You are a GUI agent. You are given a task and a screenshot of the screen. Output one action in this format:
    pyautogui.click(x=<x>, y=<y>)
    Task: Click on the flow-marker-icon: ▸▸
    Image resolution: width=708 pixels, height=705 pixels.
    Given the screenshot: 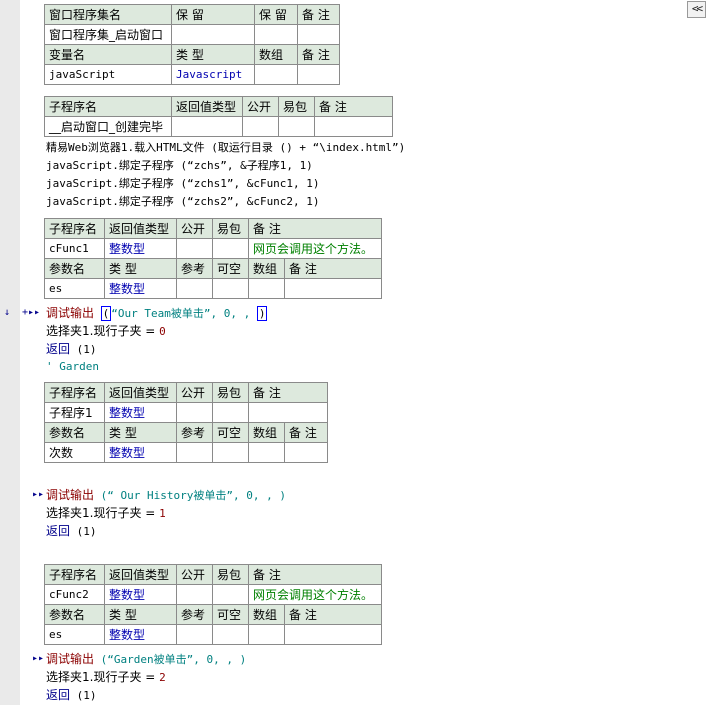 What is the action you would take?
    pyautogui.click(x=38, y=495)
    